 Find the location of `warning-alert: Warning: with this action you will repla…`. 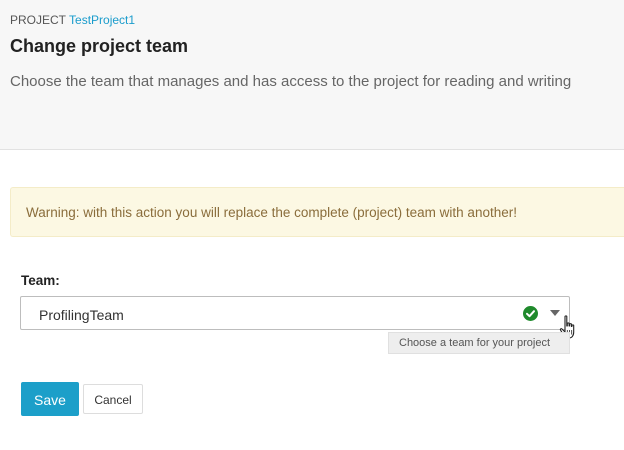

warning-alert: Warning: with this action you will repla… is located at coordinates (317, 212).